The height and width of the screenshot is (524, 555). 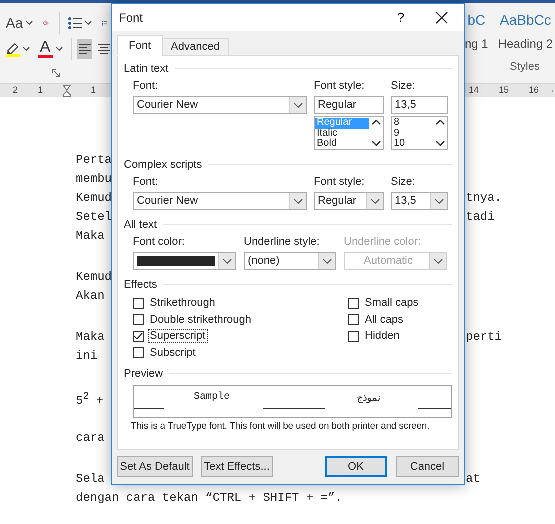 What do you see at coordinates (67, 90) in the screenshot?
I see `indent-marker-icon` at bounding box center [67, 90].